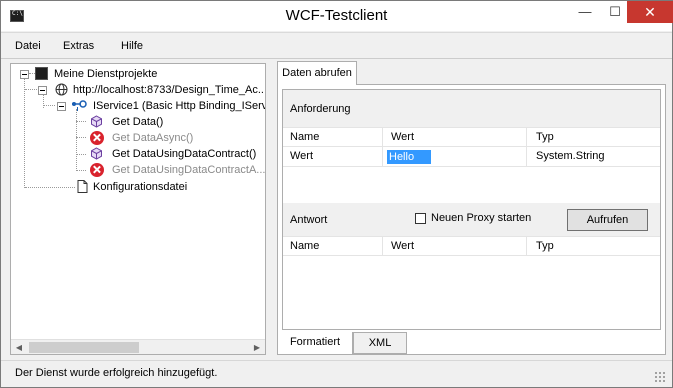 The width and height of the screenshot is (673, 388). I want to click on scrollbar-thumb, so click(84, 347).